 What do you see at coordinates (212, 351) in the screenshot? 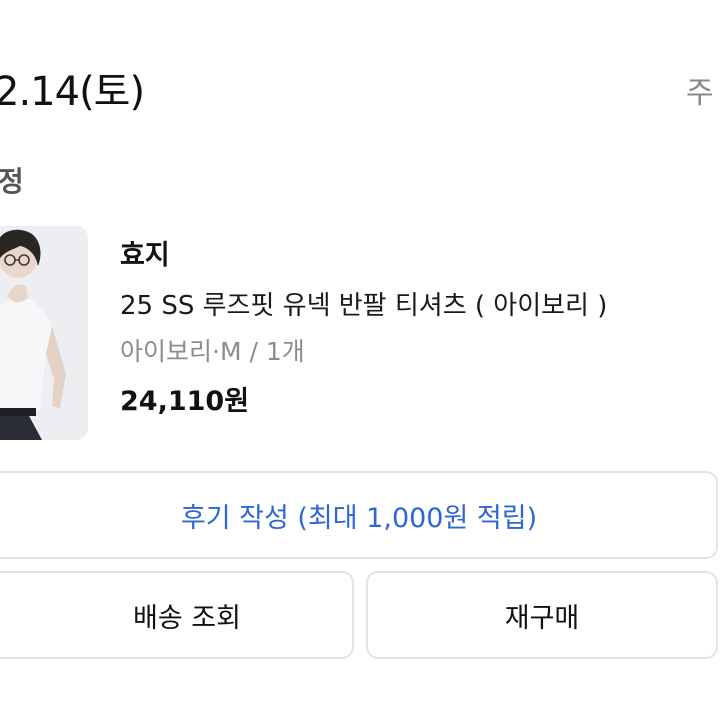
I see `product-option: 아이보리·M / 1개` at bounding box center [212, 351].